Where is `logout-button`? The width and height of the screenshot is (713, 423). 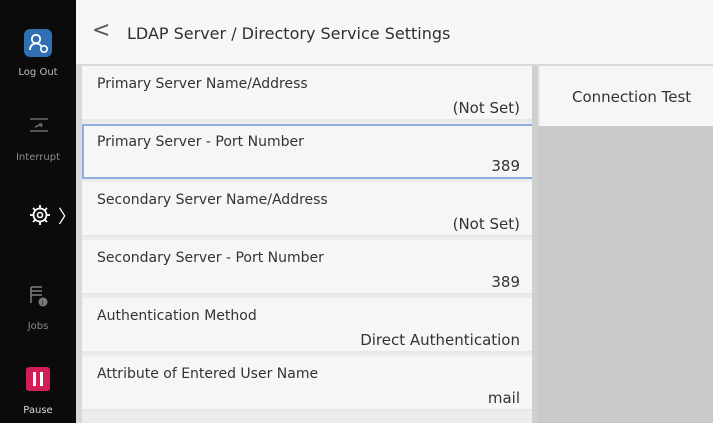 logout-button is located at coordinates (38, 43).